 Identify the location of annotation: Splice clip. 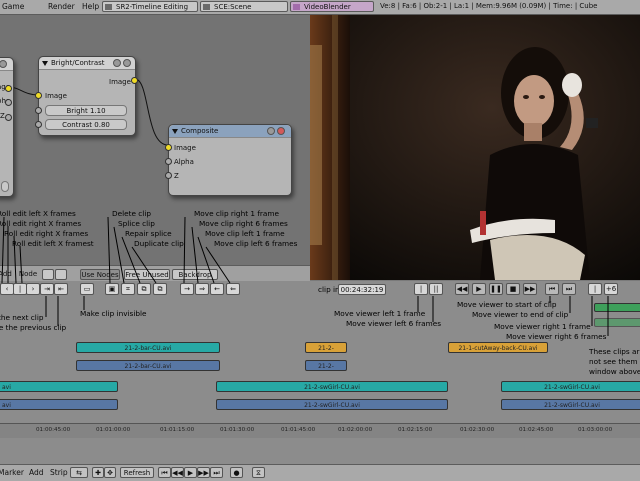
(136, 223).